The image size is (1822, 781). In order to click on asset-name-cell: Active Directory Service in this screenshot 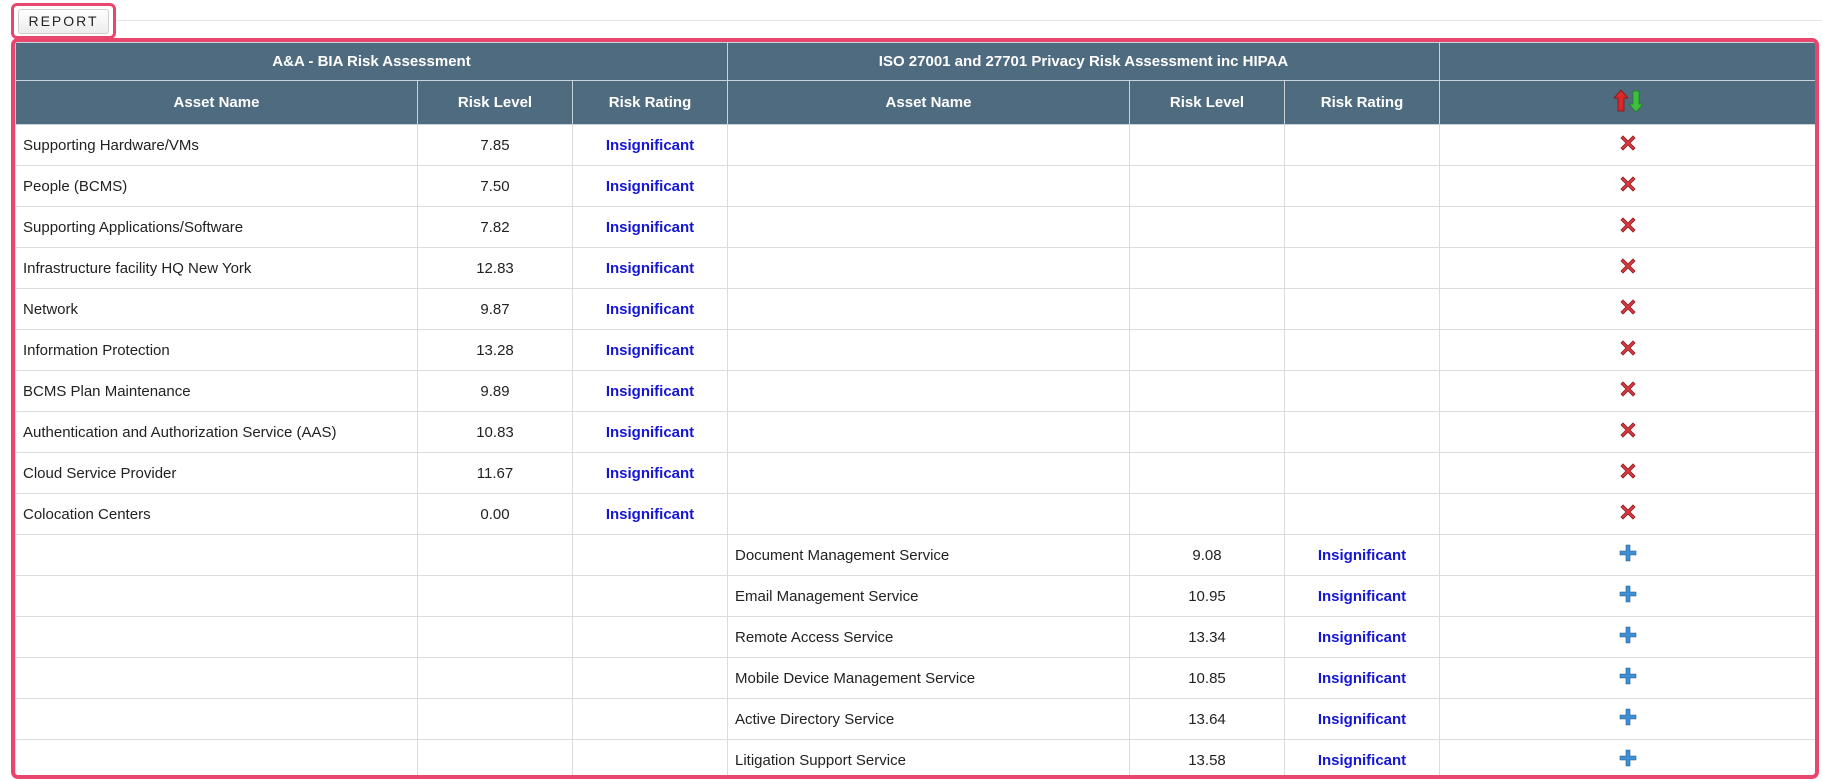, I will do `click(928, 719)`.